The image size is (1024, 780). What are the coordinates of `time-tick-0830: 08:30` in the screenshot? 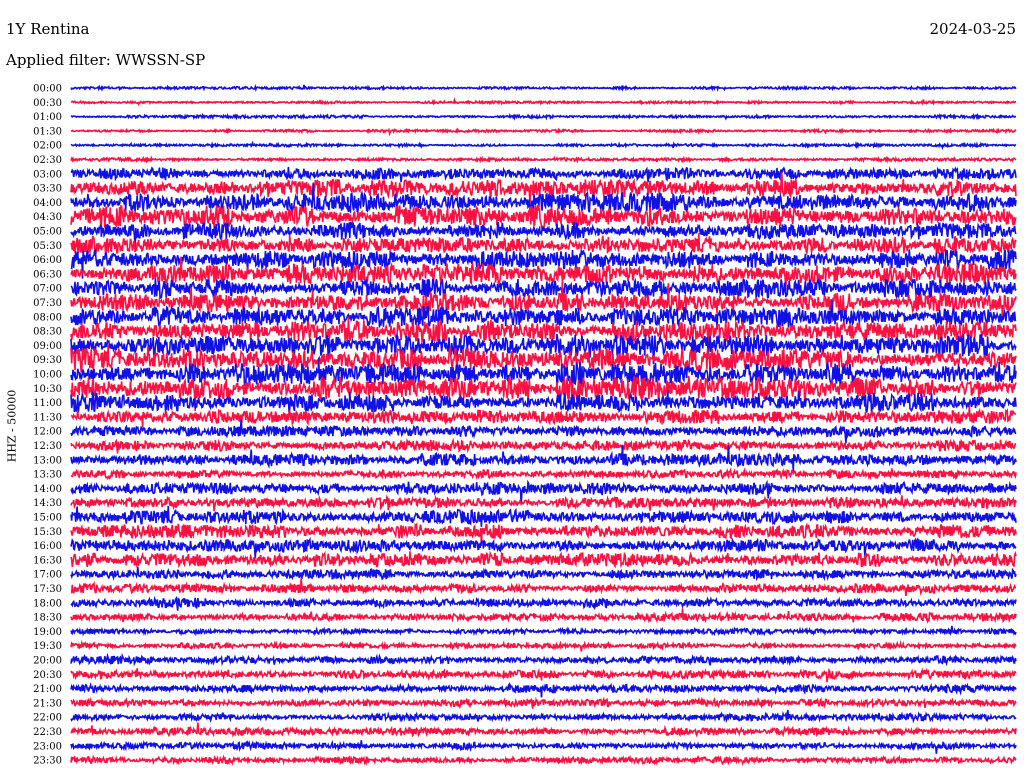 It's located at (47, 332).